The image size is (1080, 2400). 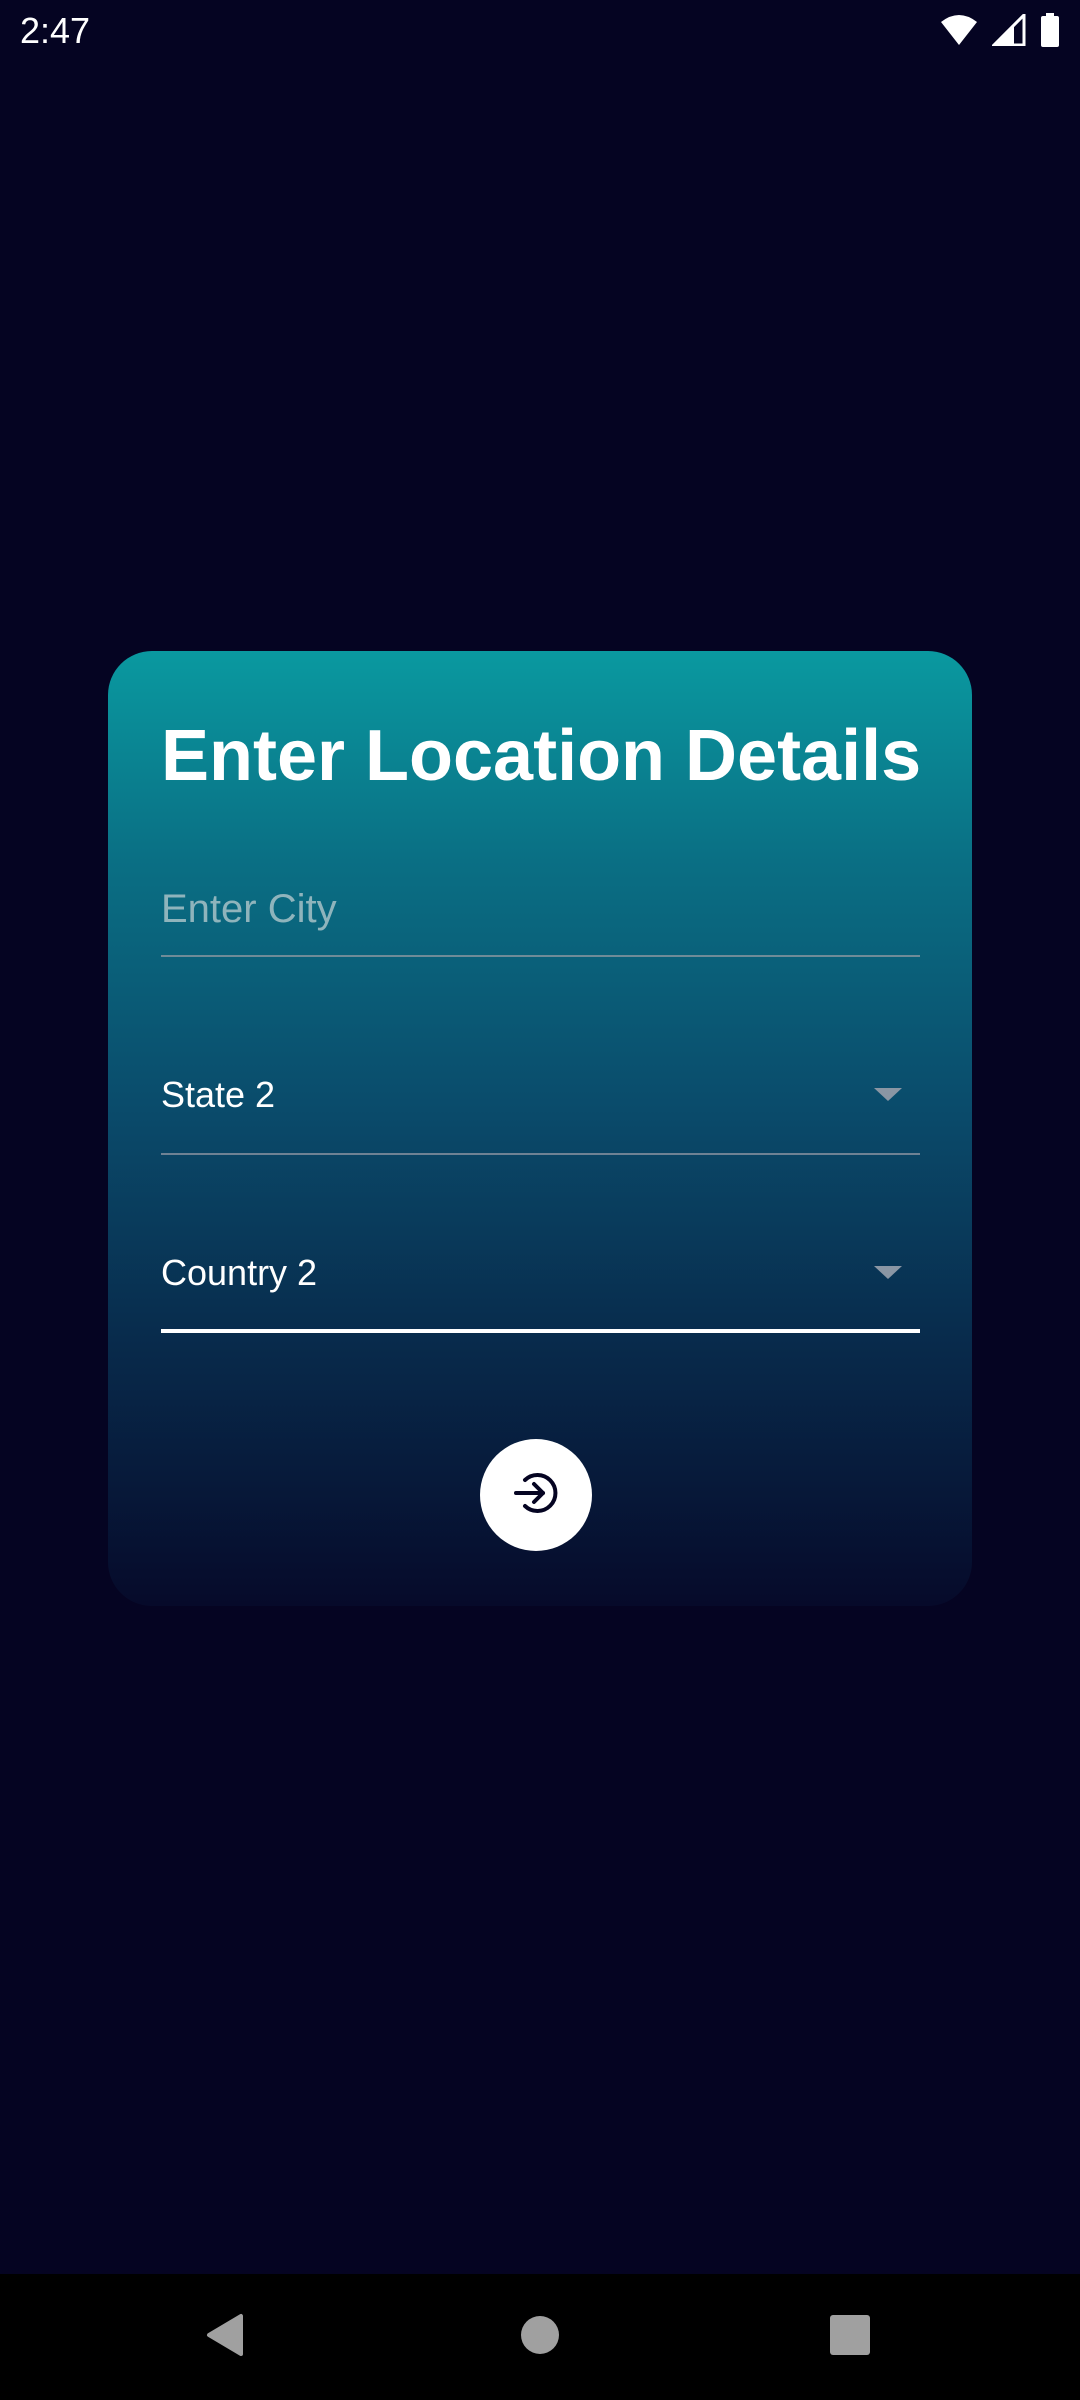 I want to click on arrow-right-circle-icon, so click(x=536, y=1495).